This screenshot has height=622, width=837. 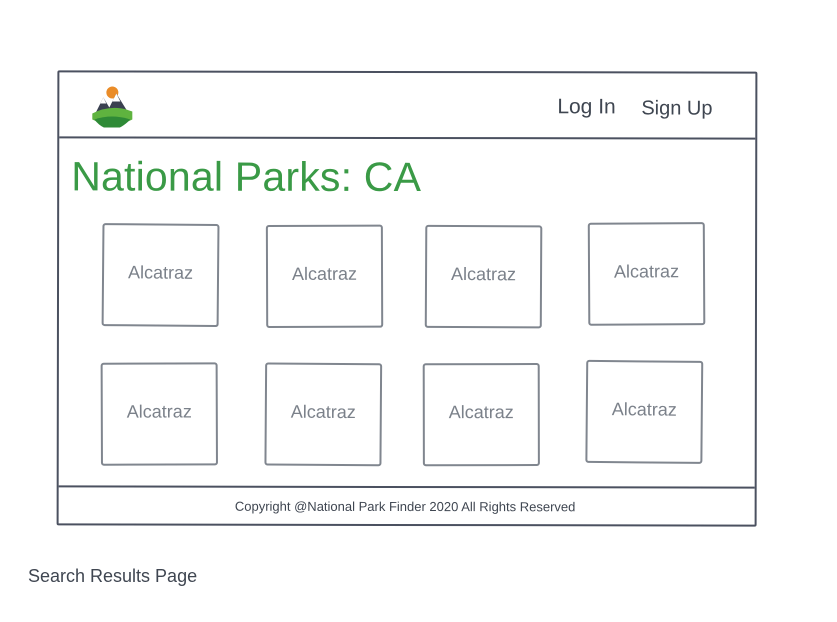 What do you see at coordinates (113, 576) in the screenshot?
I see `page-caption: Search Results Page` at bounding box center [113, 576].